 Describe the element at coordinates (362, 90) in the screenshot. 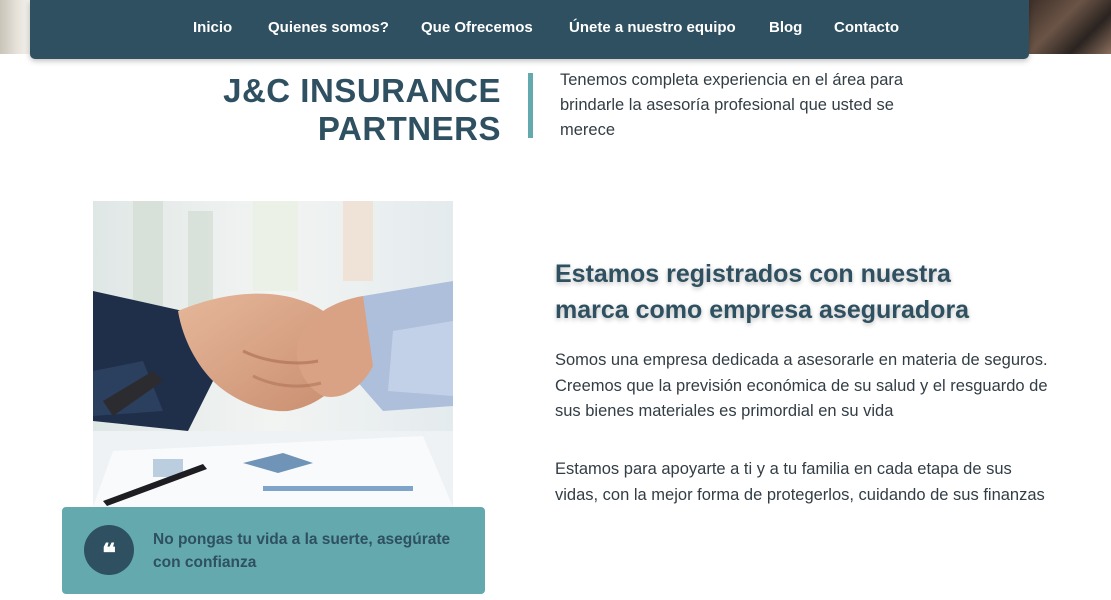

I see `brand-title-line1: J&C INSURANCE` at that location.